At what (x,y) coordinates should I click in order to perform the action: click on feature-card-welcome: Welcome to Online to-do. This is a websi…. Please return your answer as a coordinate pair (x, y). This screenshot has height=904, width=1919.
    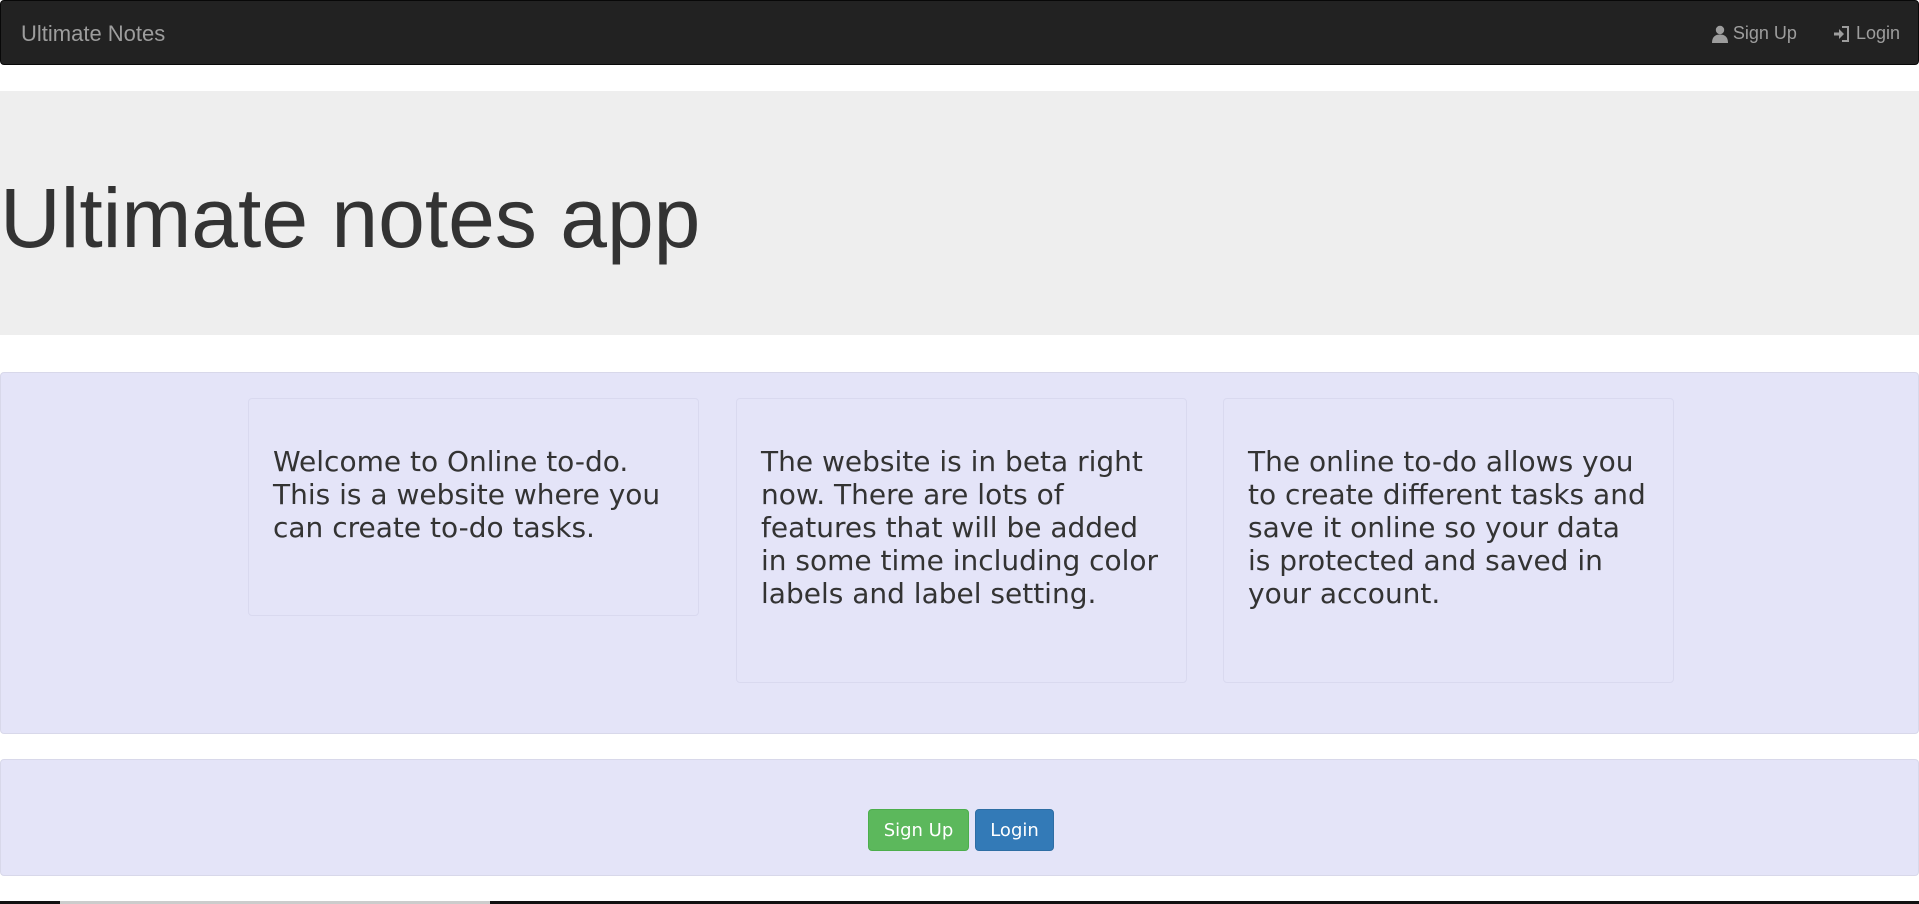
    Looking at the image, I should click on (473, 507).